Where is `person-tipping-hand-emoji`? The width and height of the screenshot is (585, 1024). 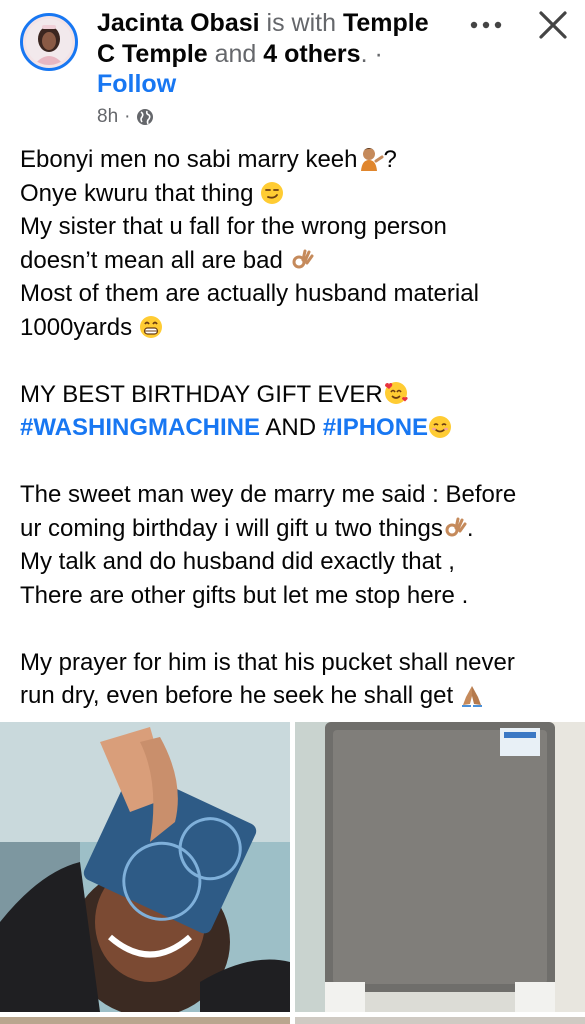
person-tipping-hand-emoji is located at coordinates (371, 163).